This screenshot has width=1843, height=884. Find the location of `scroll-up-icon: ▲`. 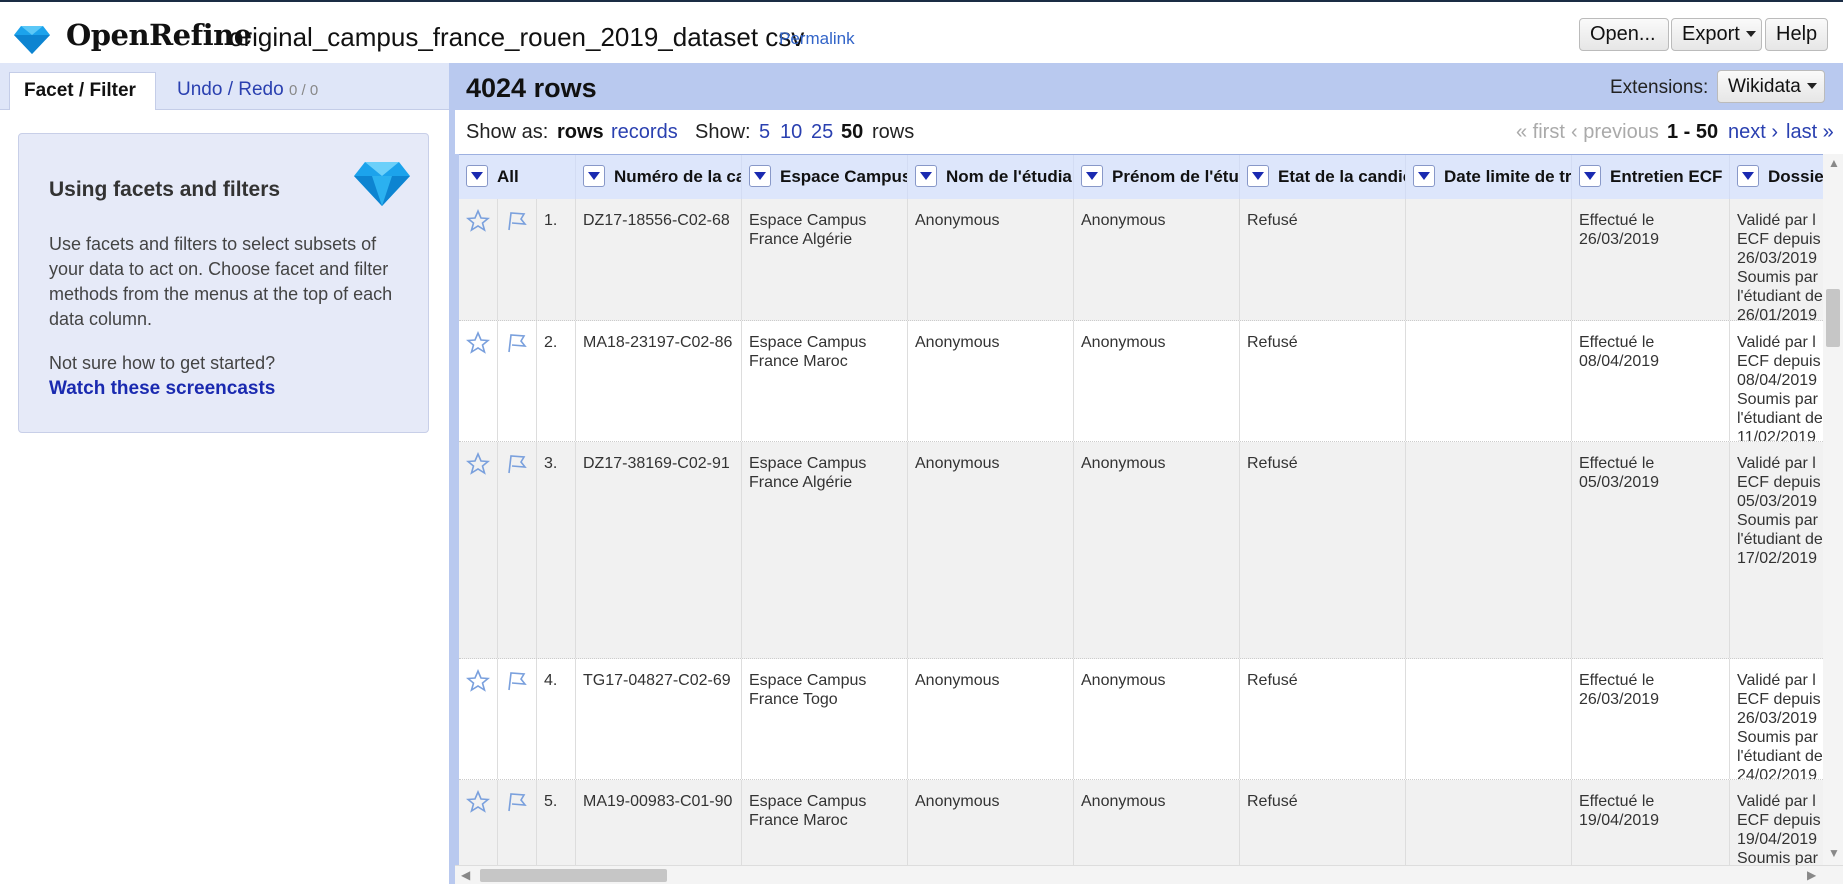

scroll-up-icon: ▲ is located at coordinates (1834, 163).